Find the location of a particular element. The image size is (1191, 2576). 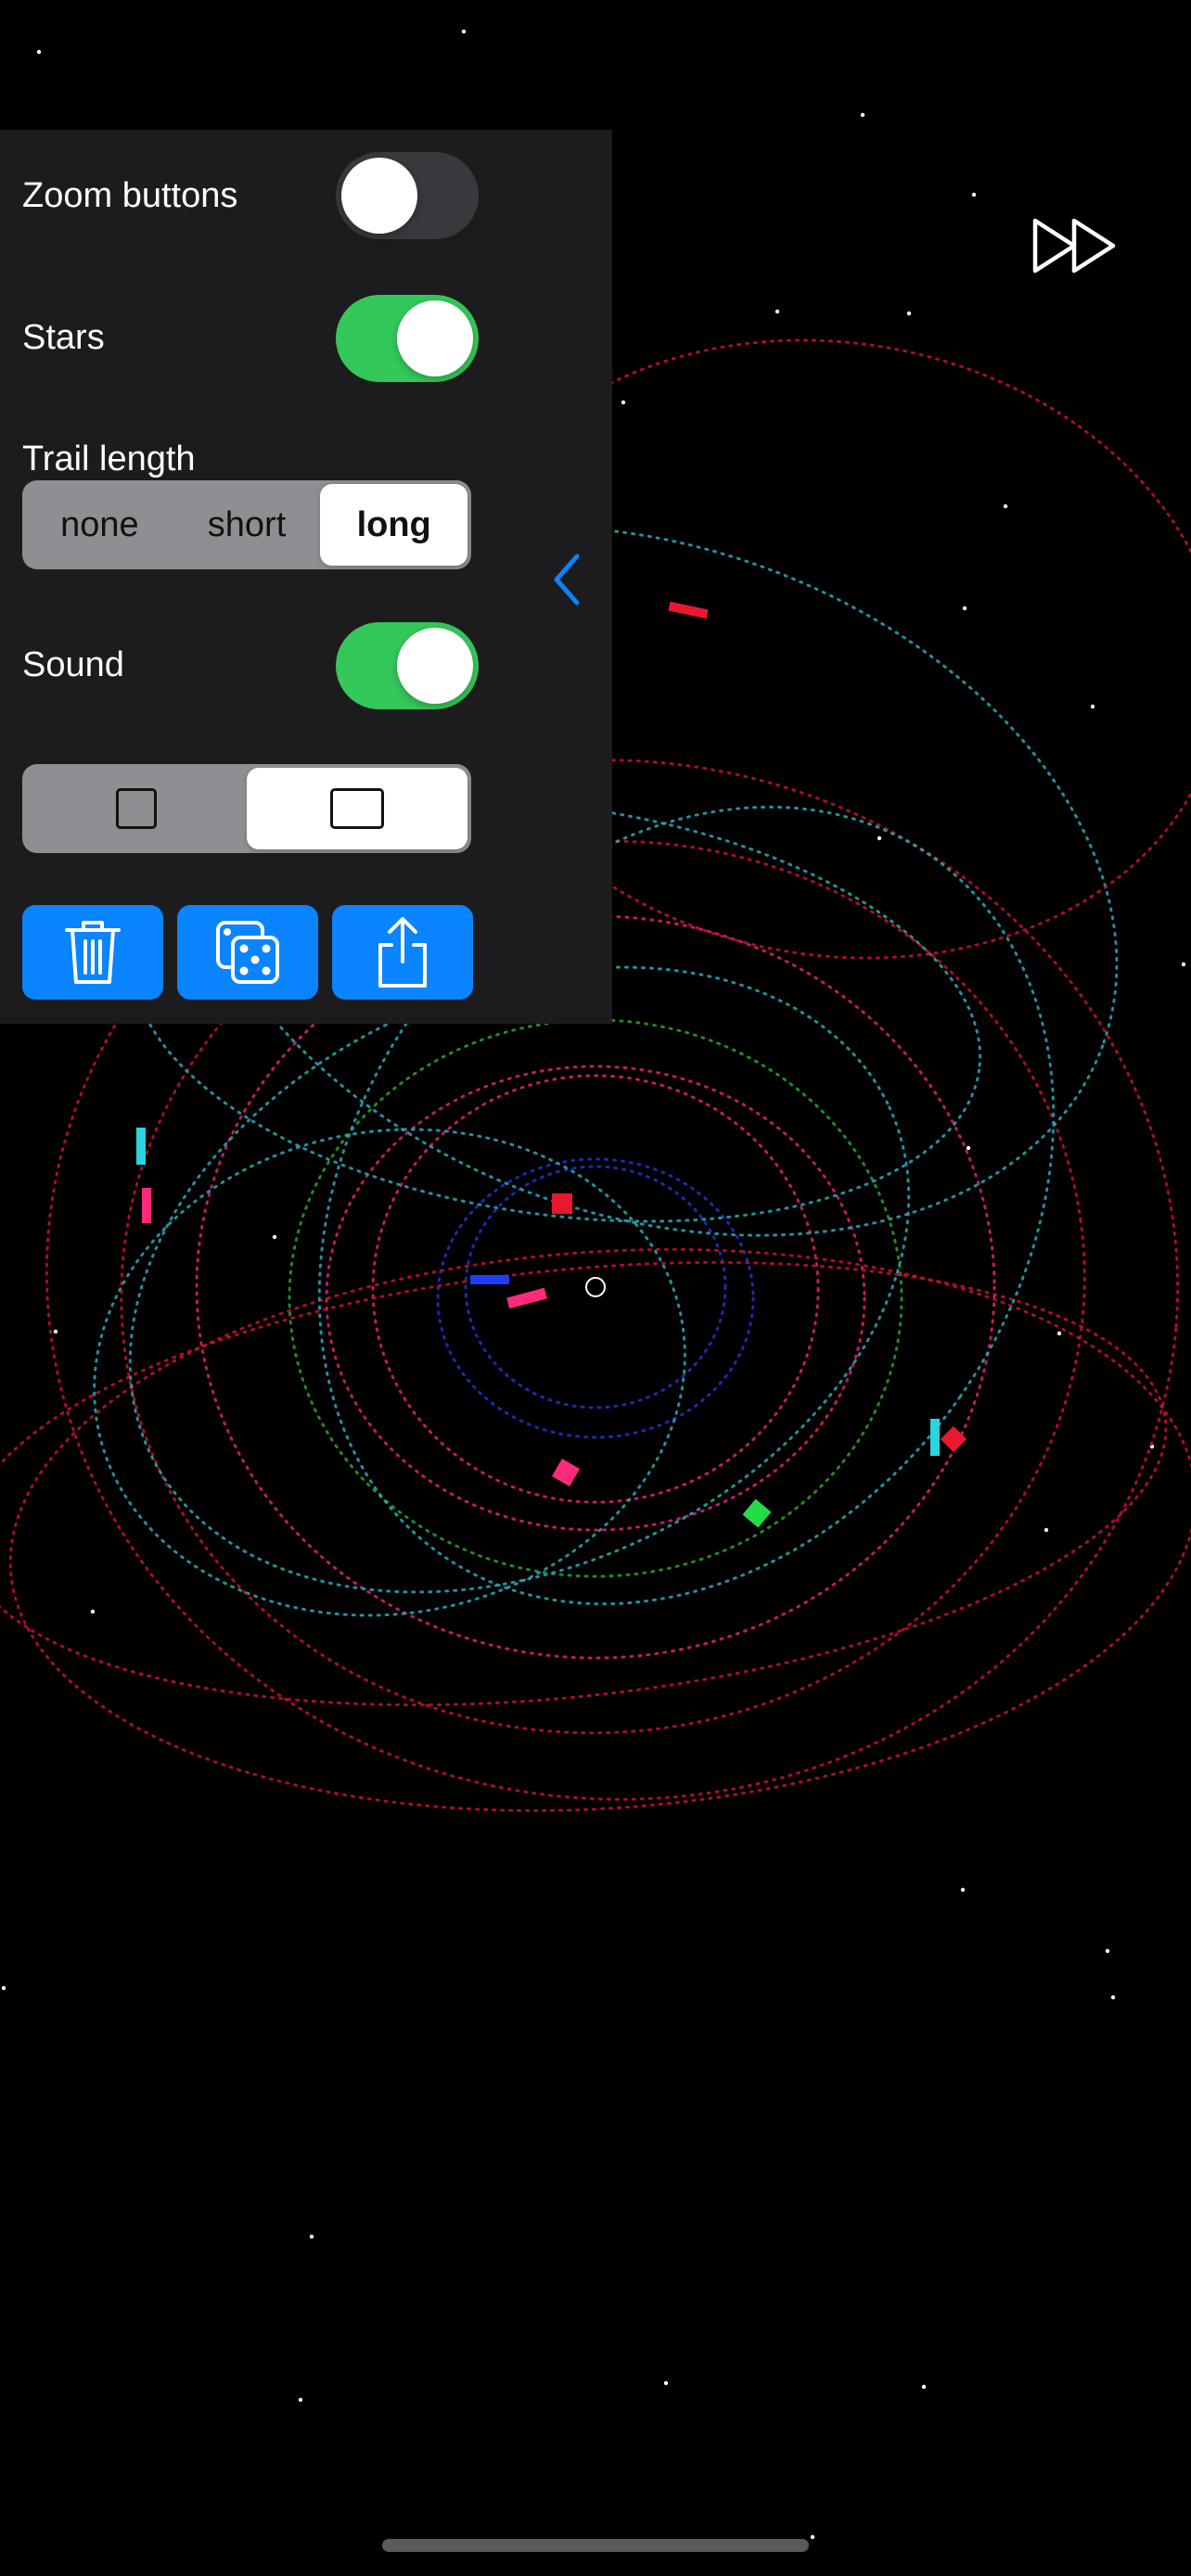

stars-label: Stars is located at coordinates (63, 338).